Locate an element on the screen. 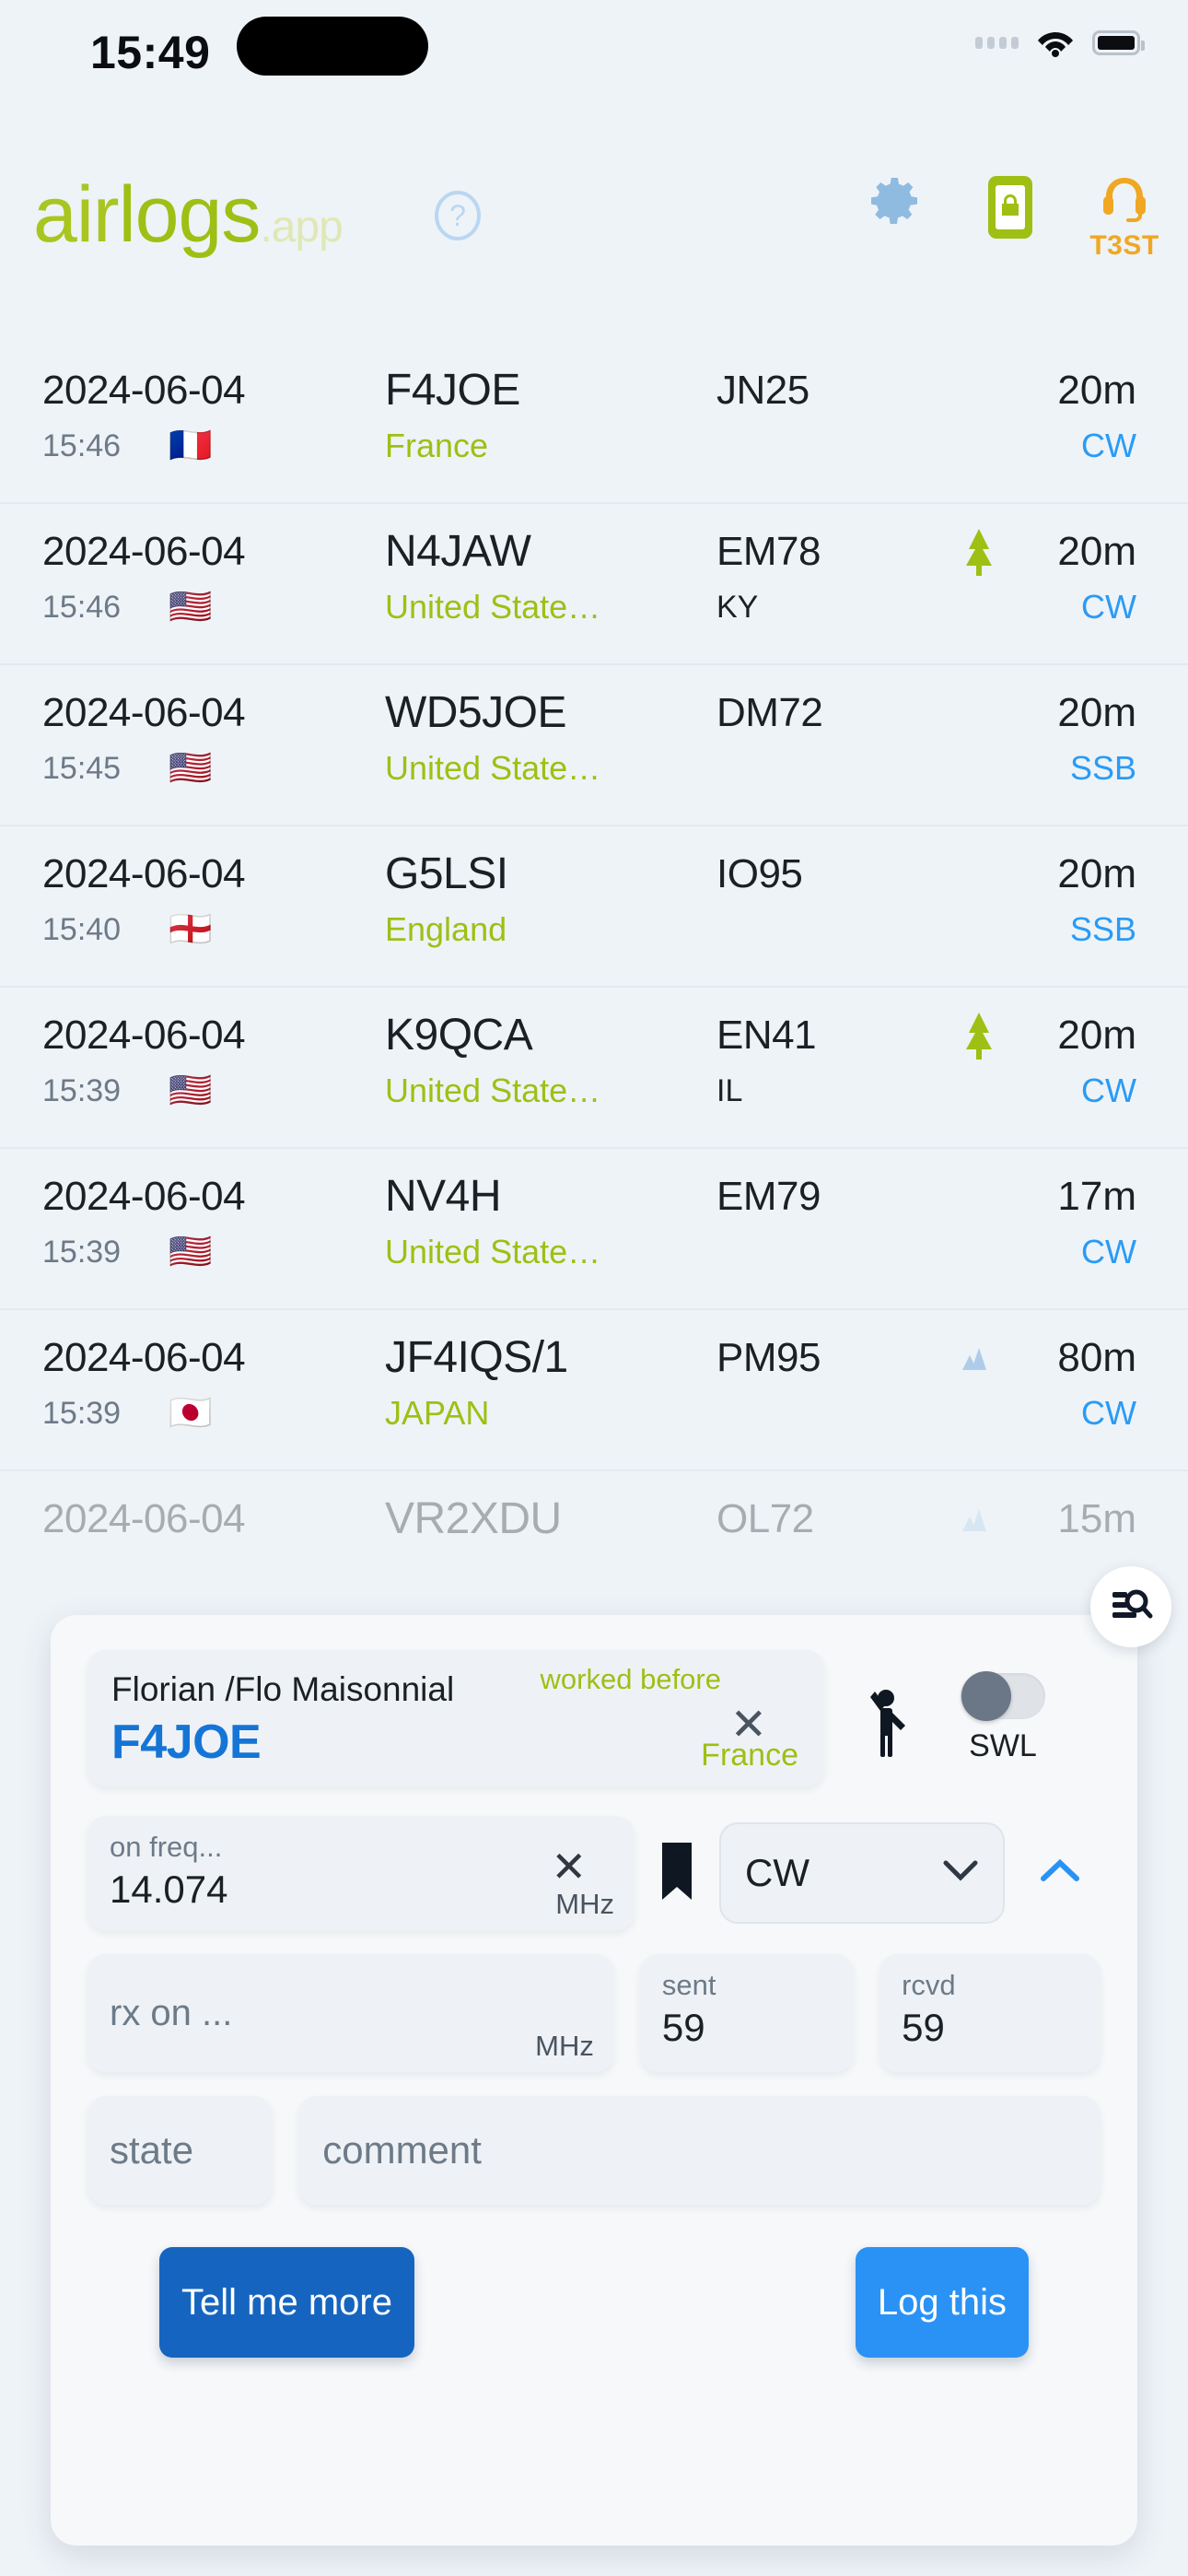  log-callsign: N4JAW is located at coordinates (458, 551).